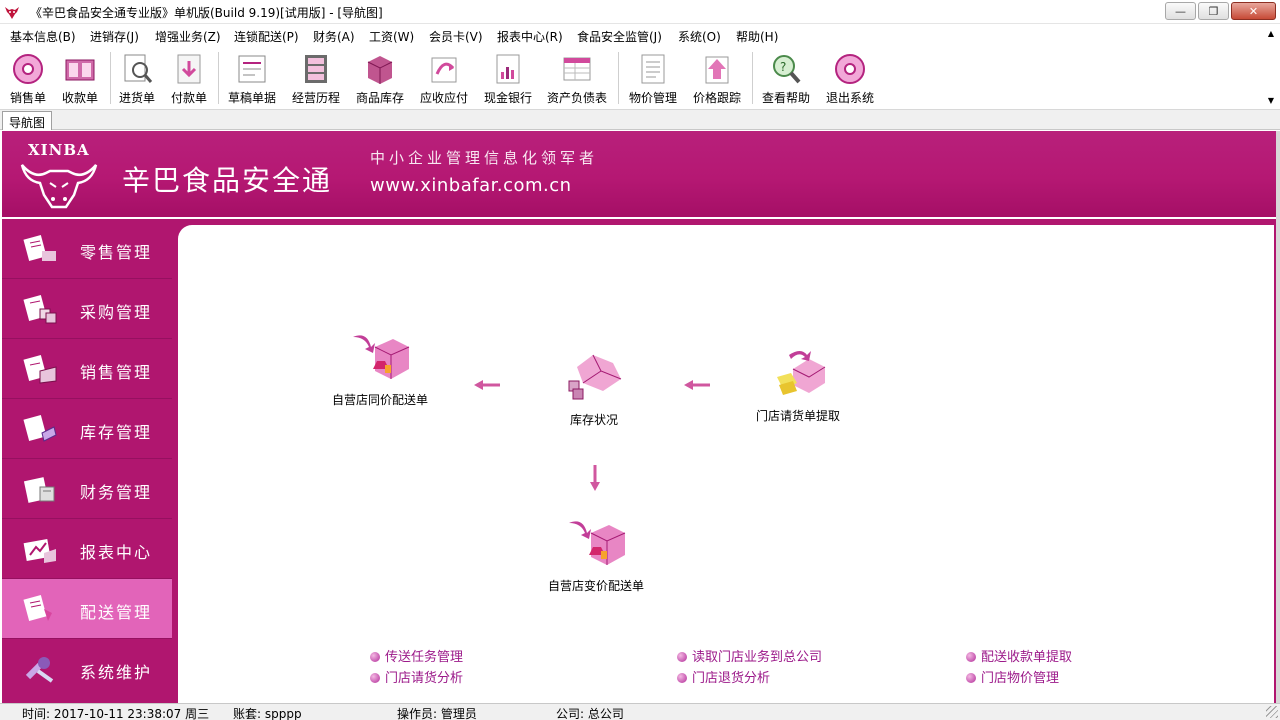 The image size is (1280, 720). What do you see at coordinates (801, 373) in the screenshot?
I see `store-request-icon` at bounding box center [801, 373].